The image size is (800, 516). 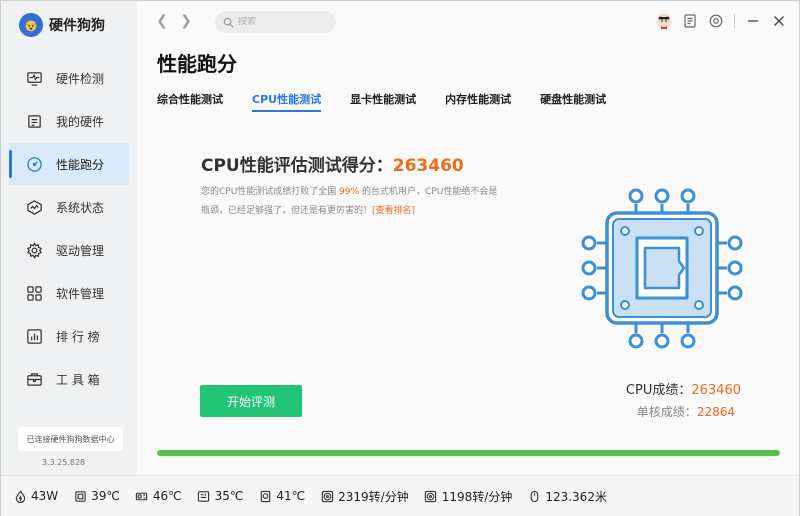 I want to click on tab-memory: 内存性能测试, so click(x=478, y=101).